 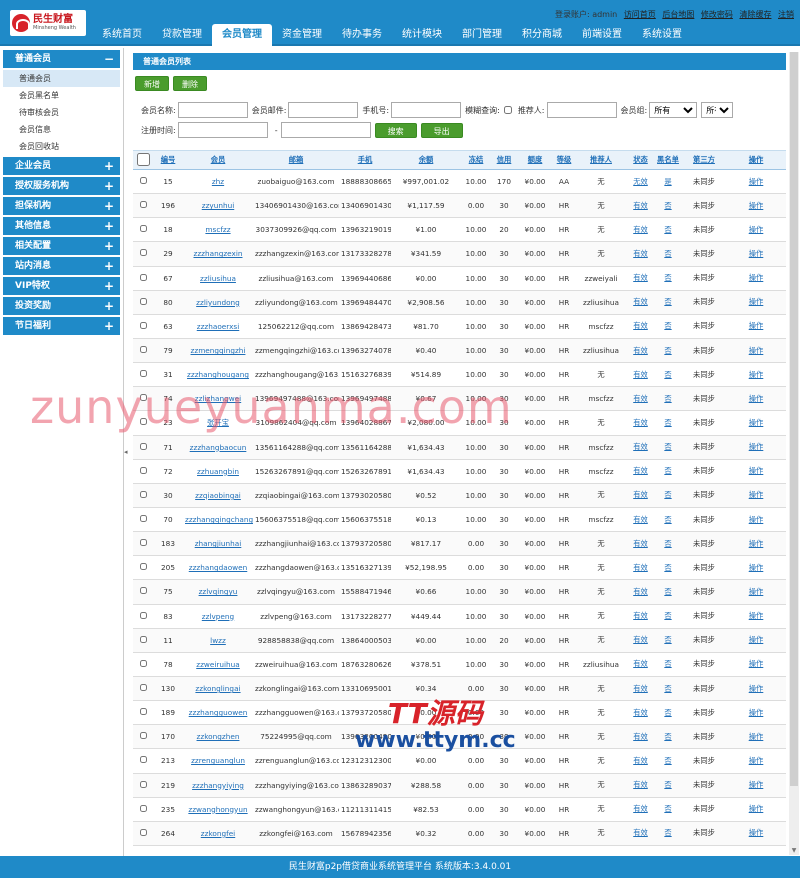 I want to click on add-button: 新增, so click(x=152, y=83).